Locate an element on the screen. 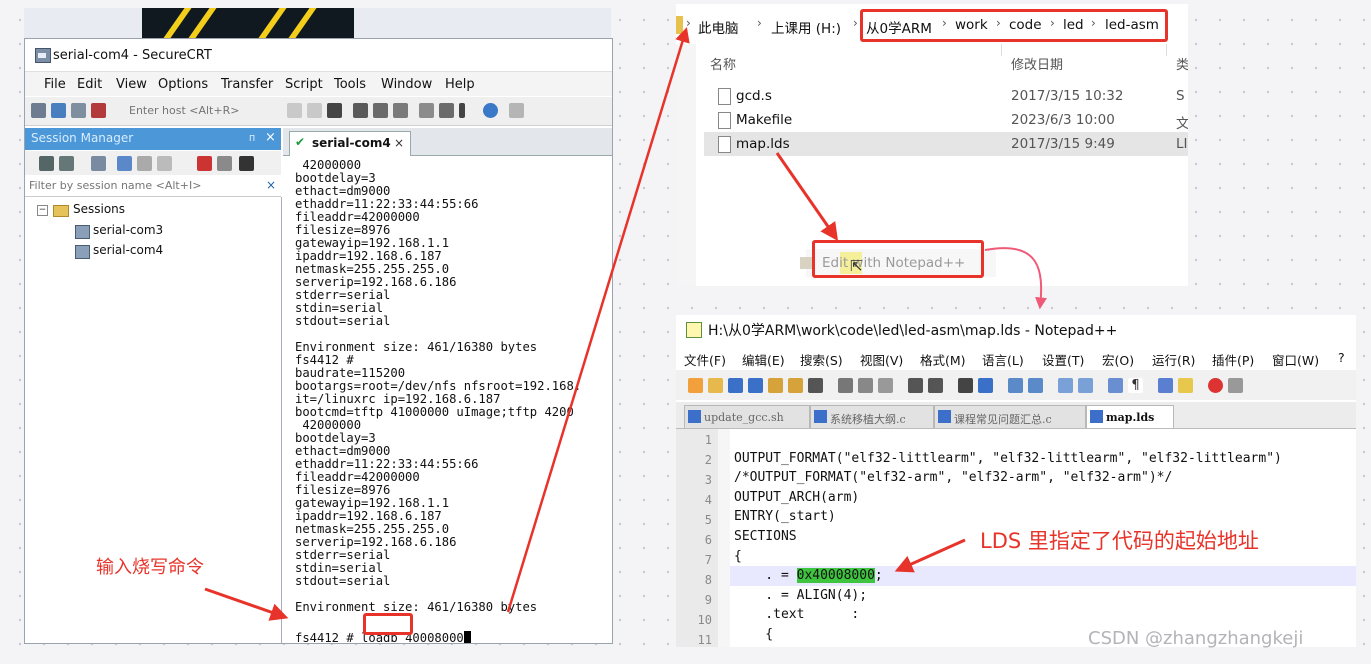 The width and height of the screenshot is (1371, 664). watermark: CSDN @zhangzhangkeji is located at coordinates (1196, 638).